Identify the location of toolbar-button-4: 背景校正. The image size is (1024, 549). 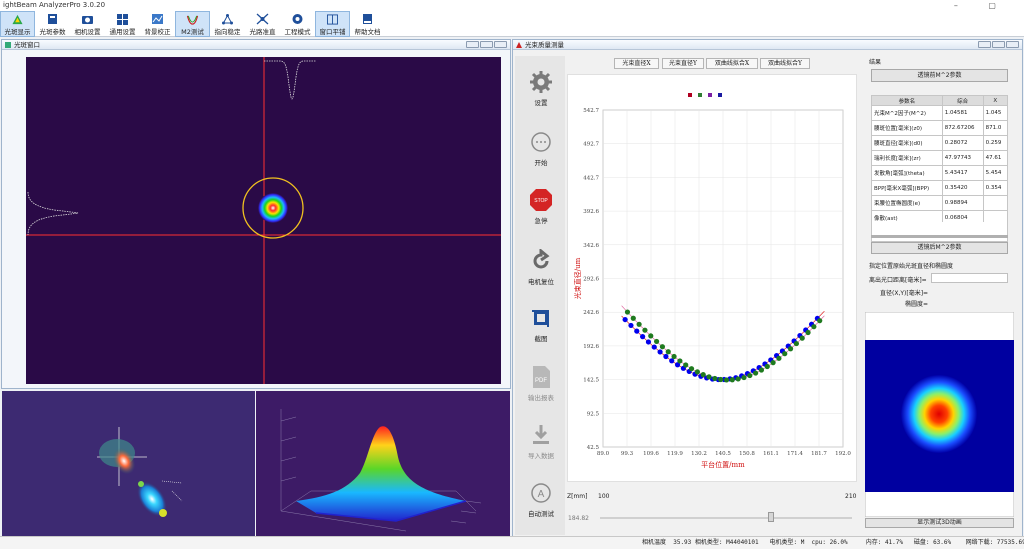
(157, 24).